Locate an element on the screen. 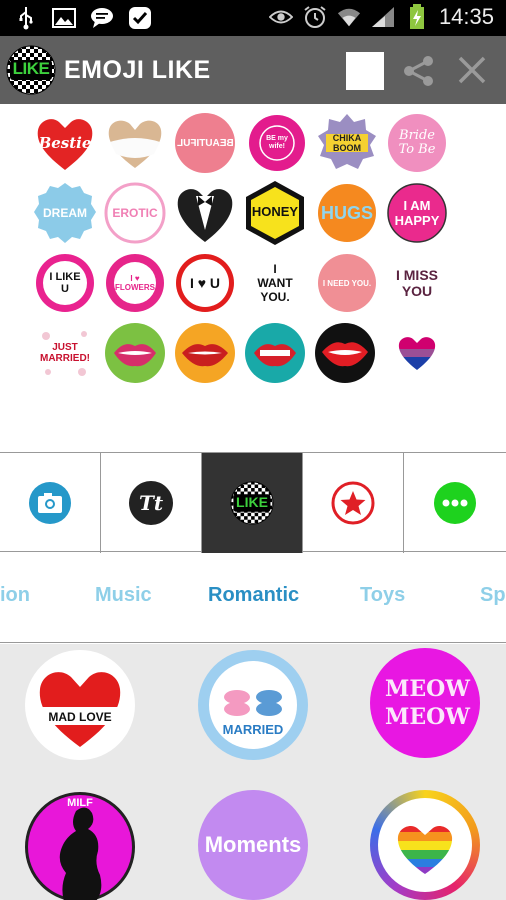 Image resolution: width=506 pixels, height=900 pixels. app-title: EMOJI LIKE is located at coordinates (137, 70).